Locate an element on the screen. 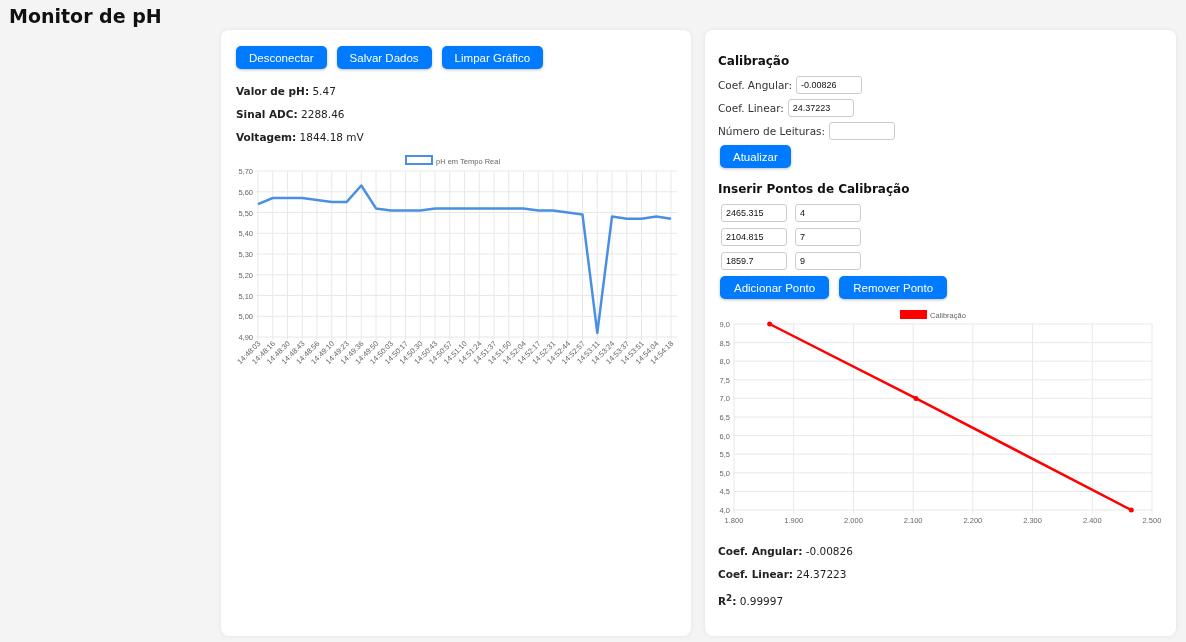 The image size is (1186, 642). adc-input: 1859.7 is located at coordinates (754, 261).